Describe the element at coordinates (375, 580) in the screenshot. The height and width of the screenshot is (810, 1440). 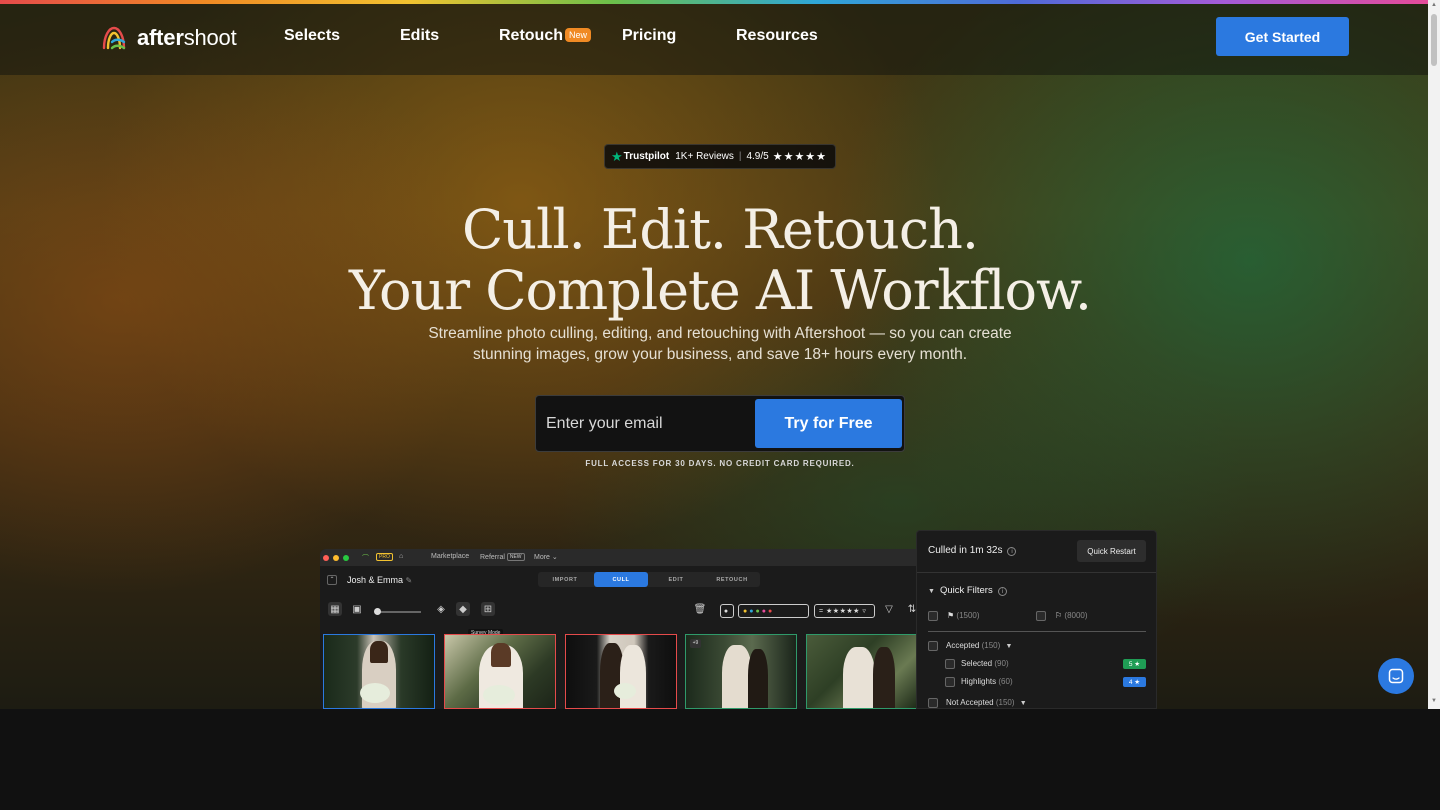
I see `project-title: Josh & Emma` at that location.